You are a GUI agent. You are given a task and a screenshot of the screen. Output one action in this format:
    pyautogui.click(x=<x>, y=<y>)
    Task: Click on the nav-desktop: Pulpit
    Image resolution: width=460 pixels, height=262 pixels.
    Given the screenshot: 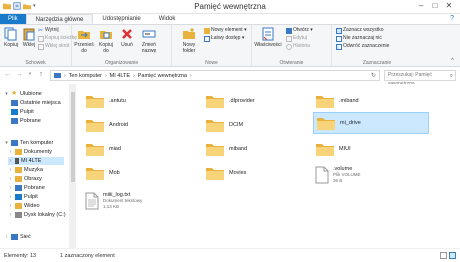 What is the action you would take?
    pyautogui.click(x=22, y=112)
    